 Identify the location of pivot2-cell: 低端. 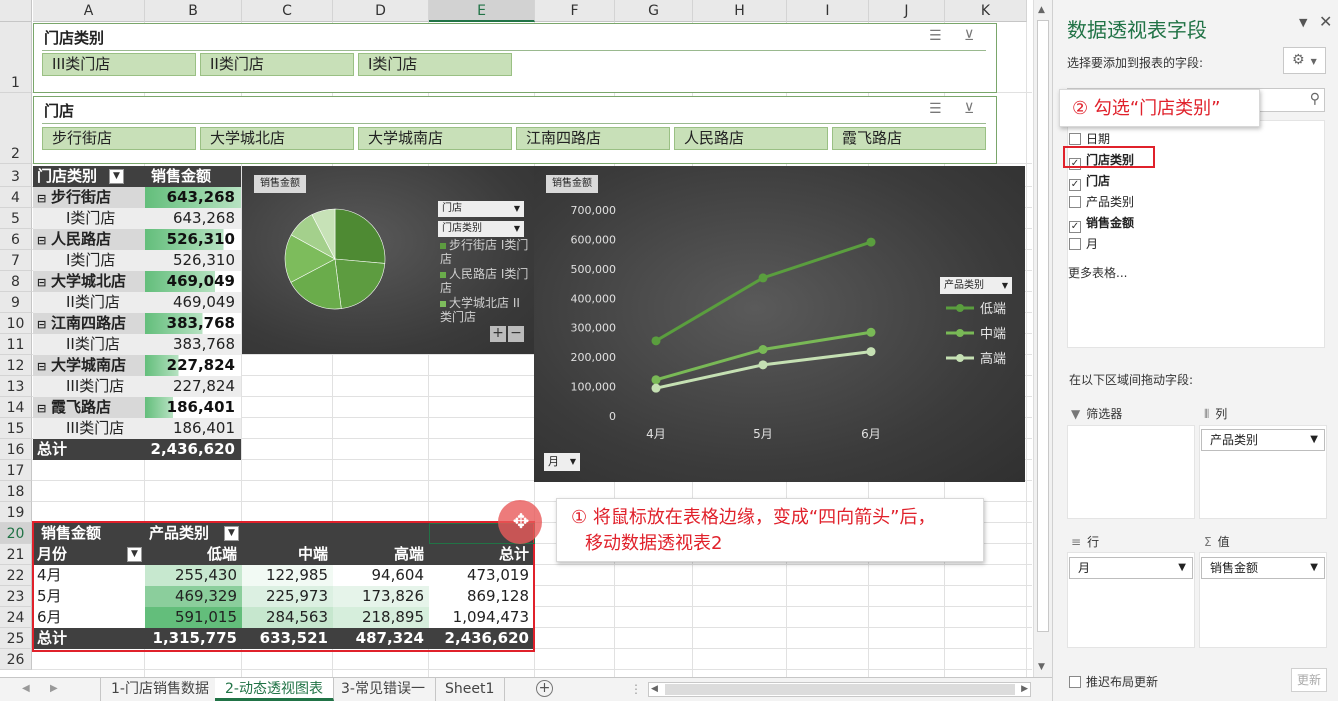
(193, 554).